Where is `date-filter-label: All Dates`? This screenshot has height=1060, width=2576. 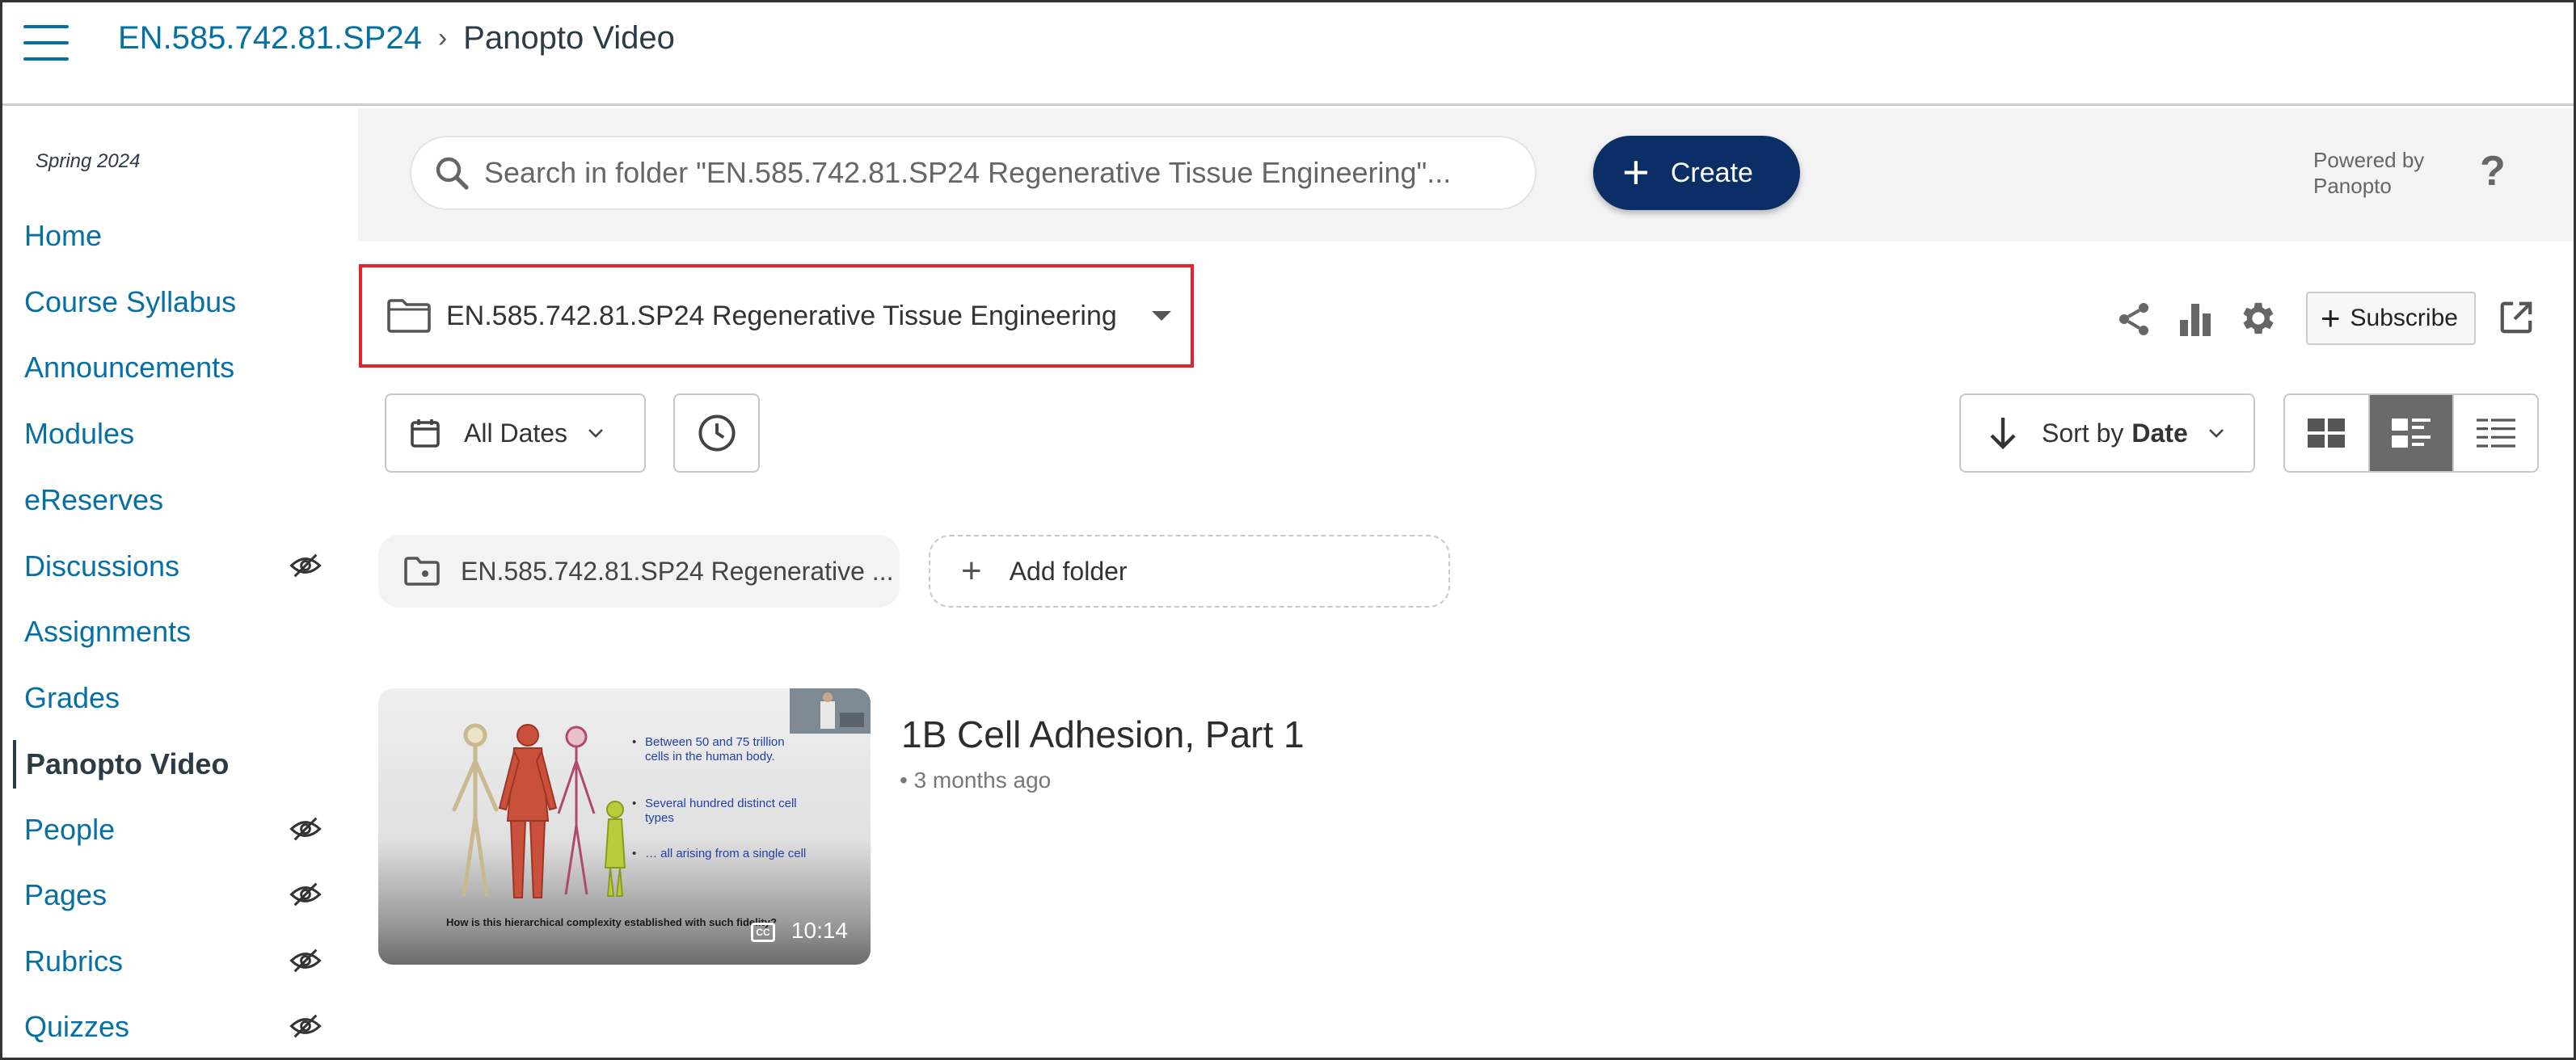 date-filter-label: All Dates is located at coordinates (516, 433).